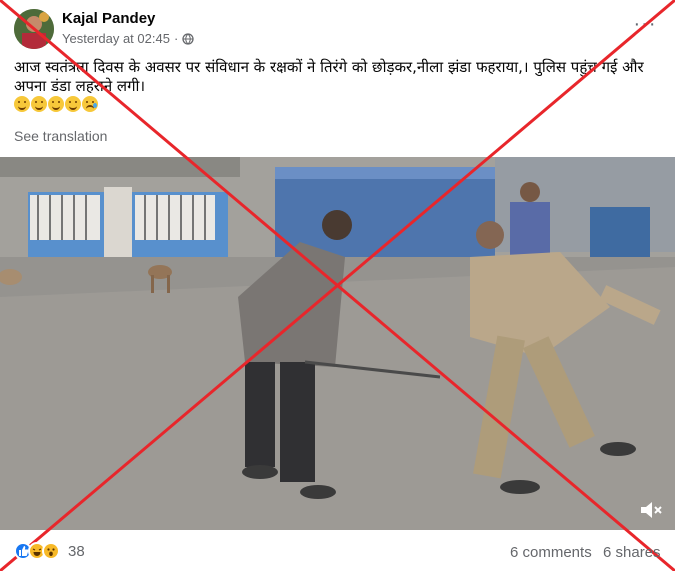 The image size is (675, 571). I want to click on globe-icon, so click(188, 38).